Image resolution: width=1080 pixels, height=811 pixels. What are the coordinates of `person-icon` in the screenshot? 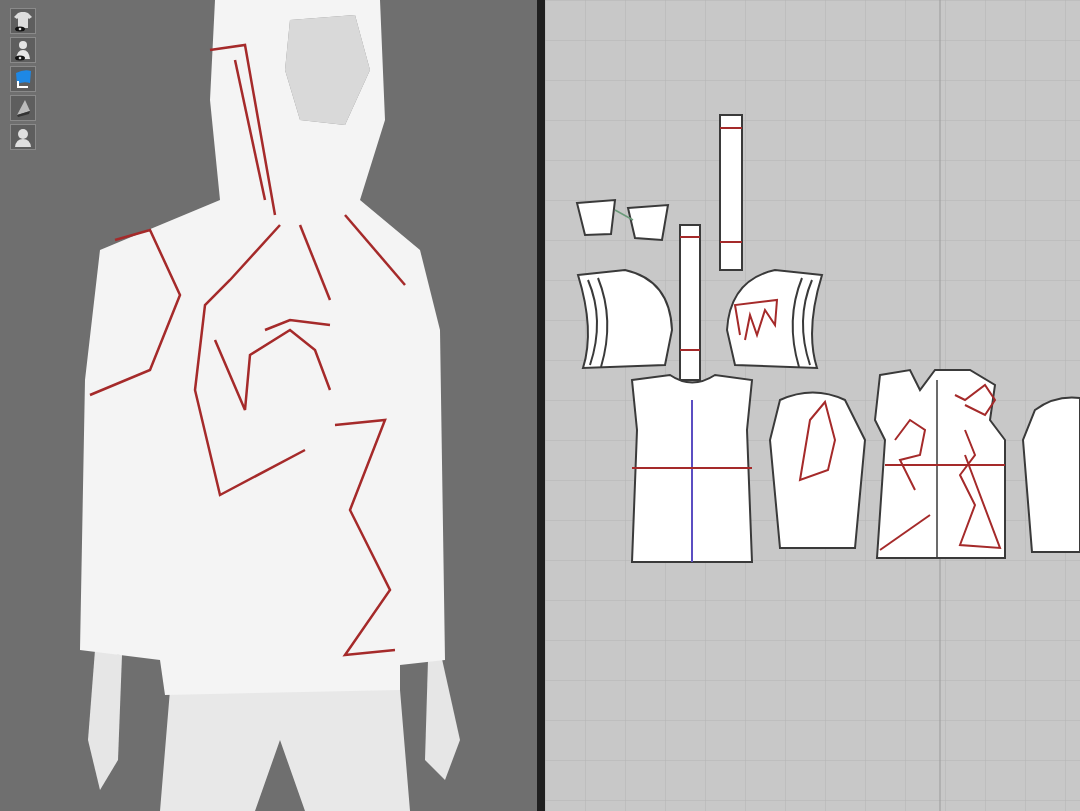 It's located at (23, 137).